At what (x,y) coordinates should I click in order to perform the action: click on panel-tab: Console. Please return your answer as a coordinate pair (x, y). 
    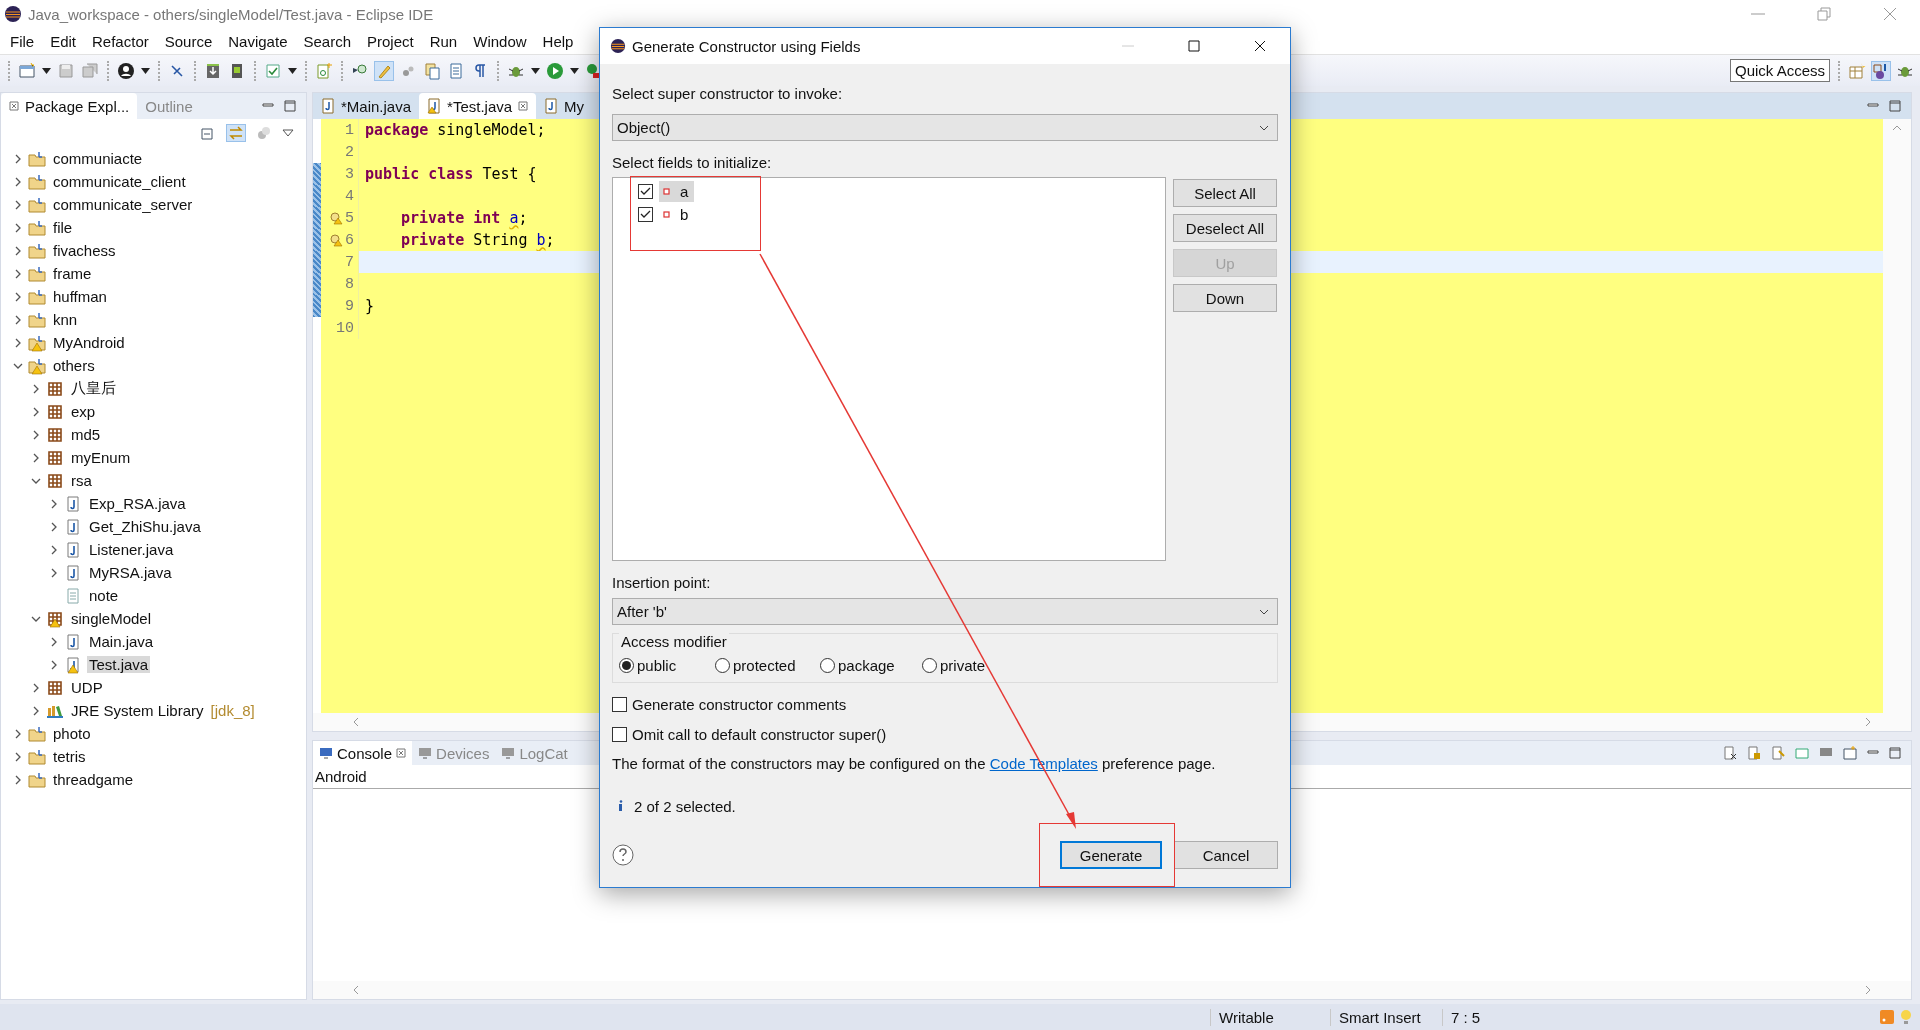
    Looking at the image, I should click on (363, 753).